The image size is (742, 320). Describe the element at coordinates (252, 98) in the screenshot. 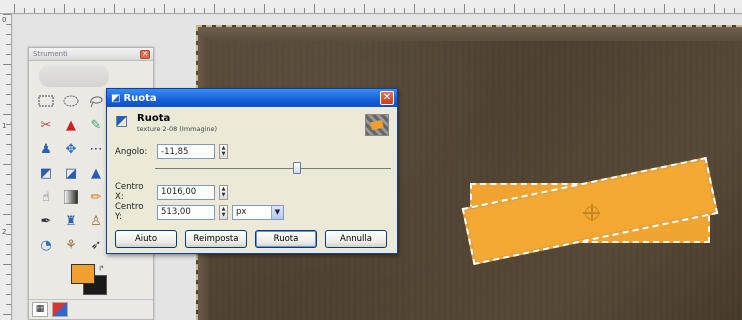

I see `dialog-titlebar: ◩ Ruota ✕` at that location.